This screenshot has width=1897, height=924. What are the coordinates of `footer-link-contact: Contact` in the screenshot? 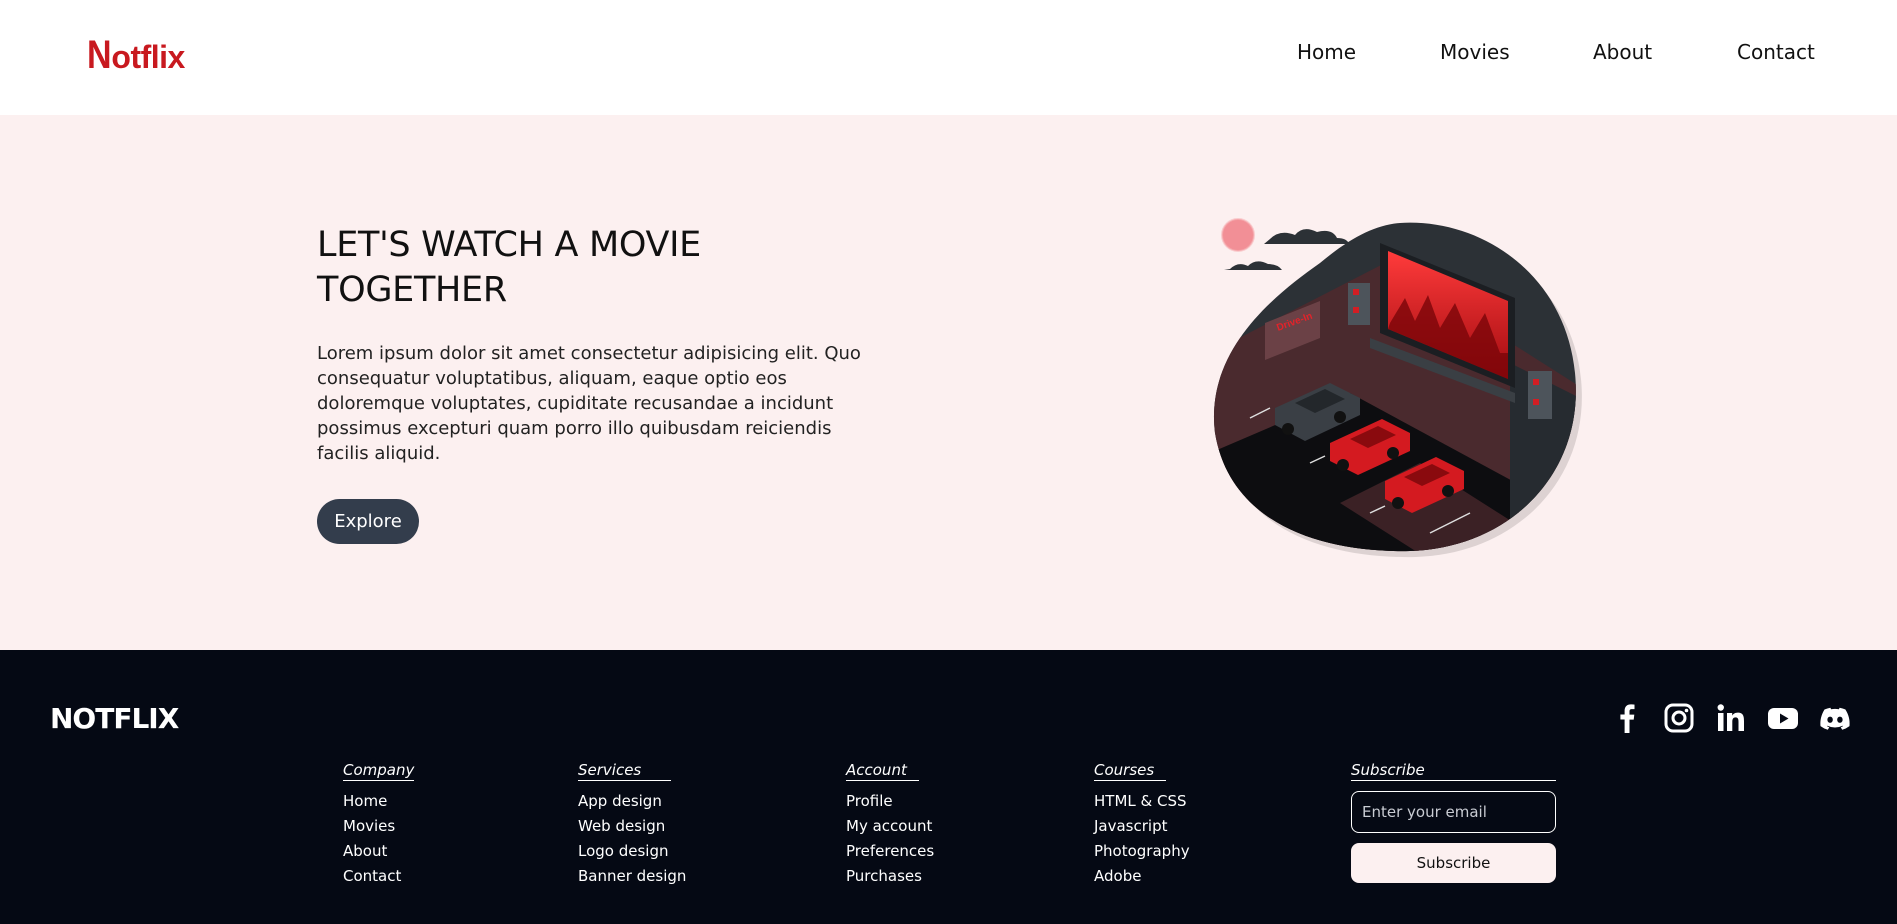 It's located at (372, 876).